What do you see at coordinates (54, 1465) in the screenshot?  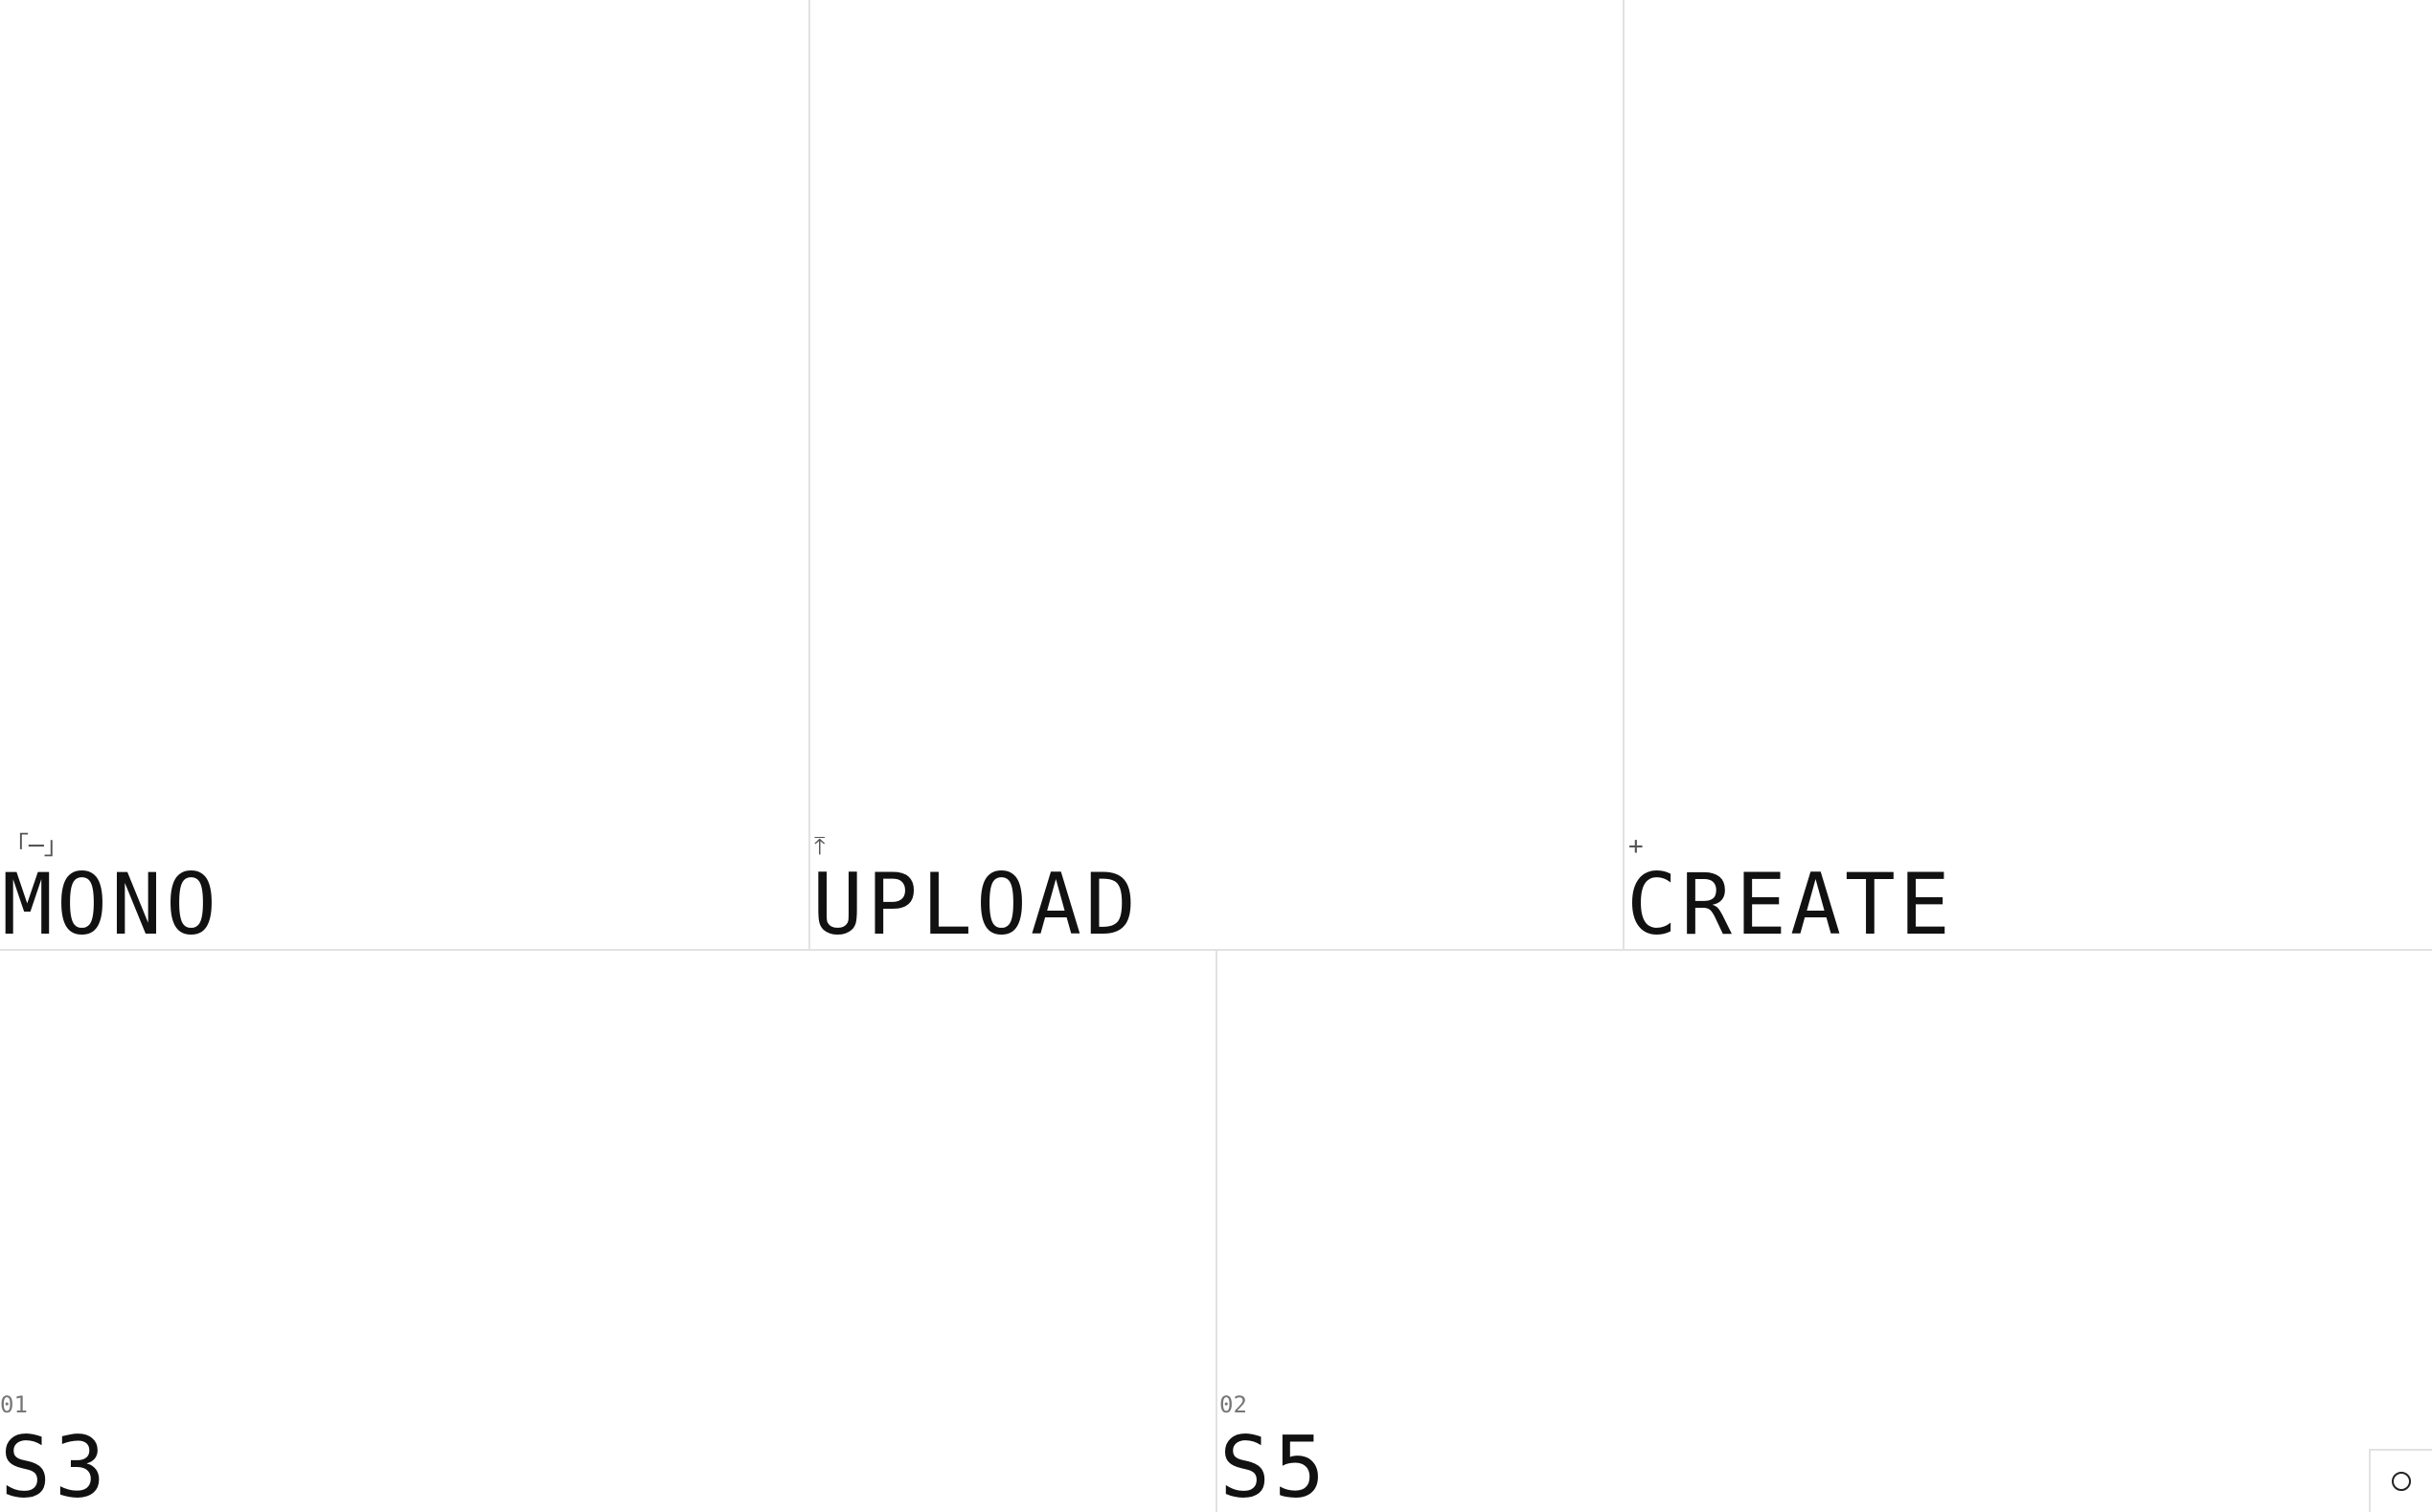 I see `tile-label-s3: S3` at bounding box center [54, 1465].